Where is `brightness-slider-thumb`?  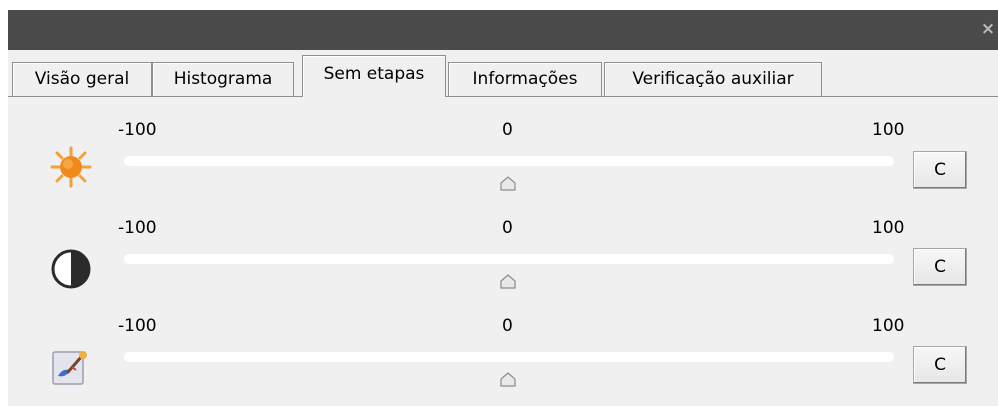 brightness-slider-thumb is located at coordinates (508, 183).